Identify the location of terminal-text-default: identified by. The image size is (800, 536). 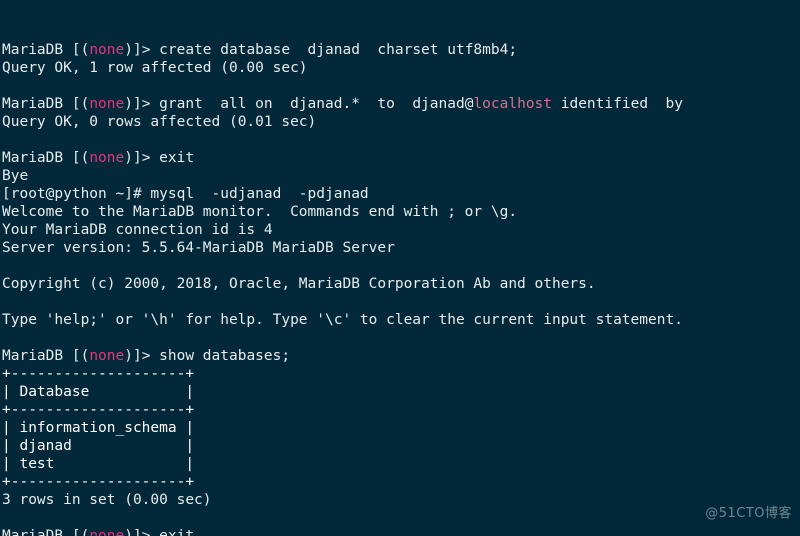
(617, 104).